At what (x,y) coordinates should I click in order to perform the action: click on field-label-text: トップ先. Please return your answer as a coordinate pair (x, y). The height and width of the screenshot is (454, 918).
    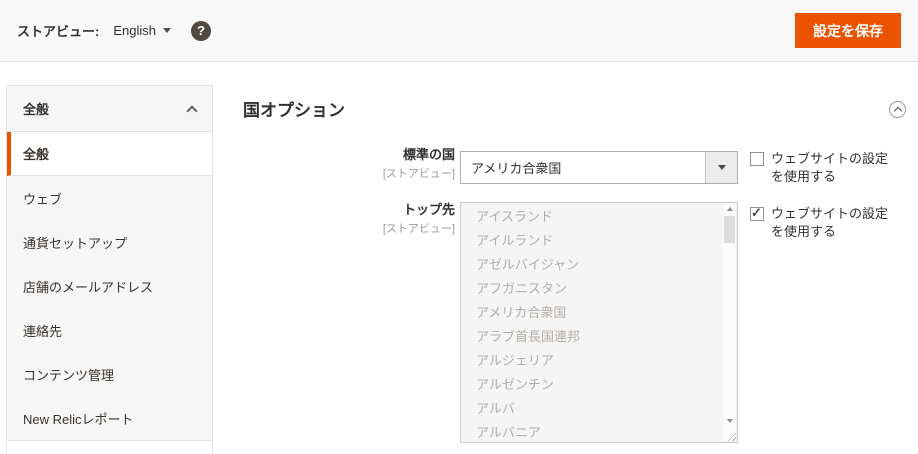
    Looking at the image, I should click on (428, 209).